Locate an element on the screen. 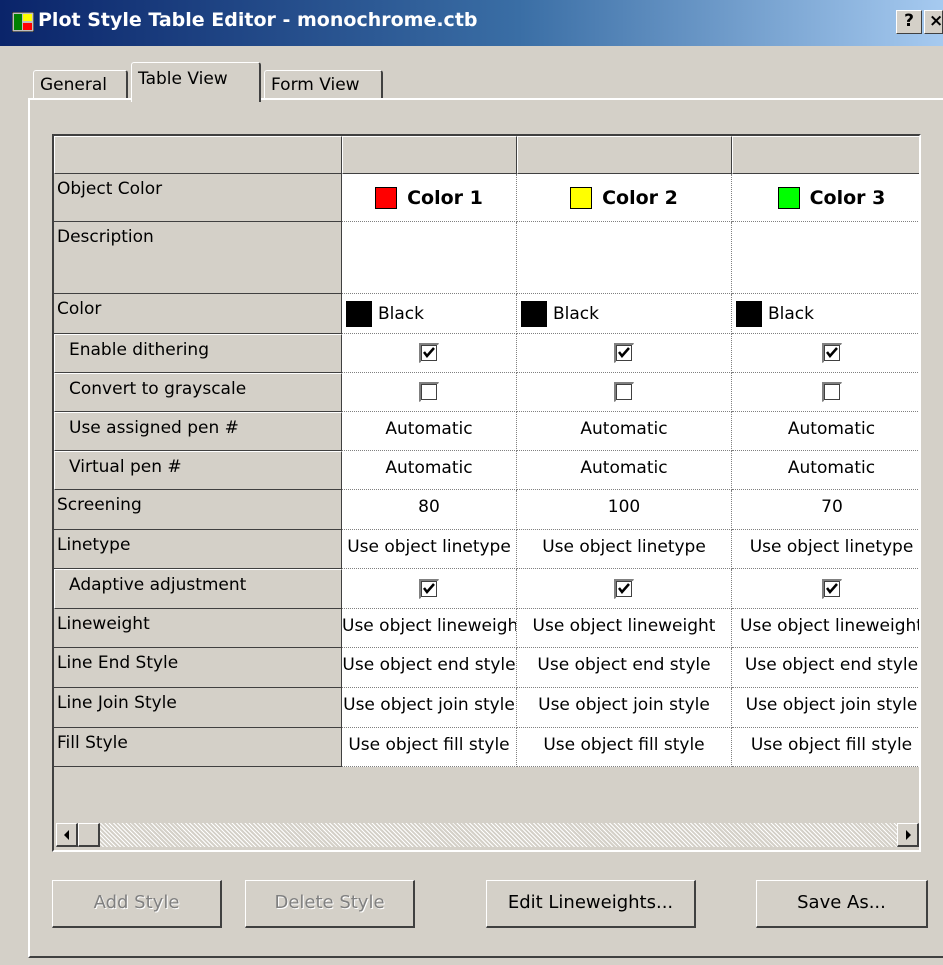  delete-style-button: Delete Style is located at coordinates (330, 904).